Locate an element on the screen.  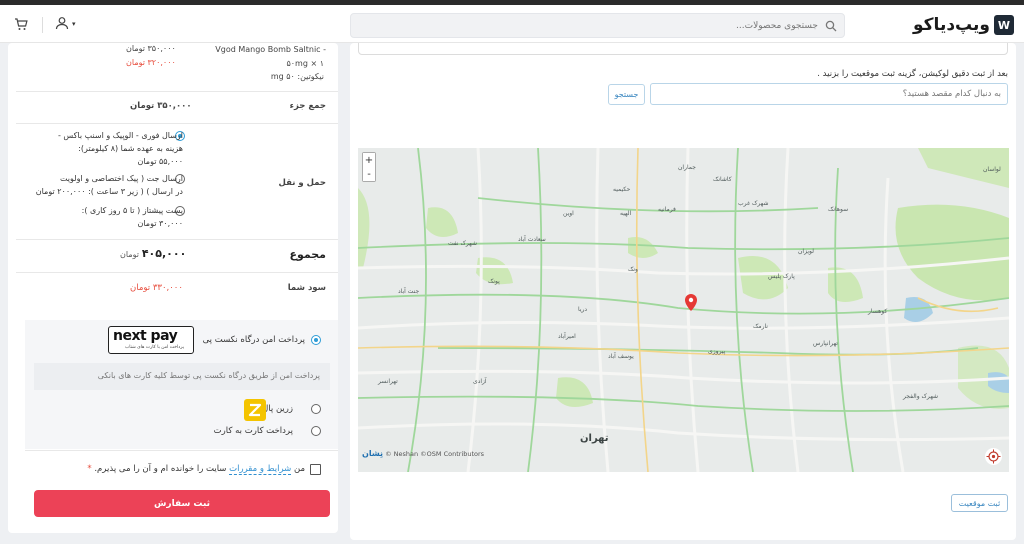
submit-order-button: ثبت سفارش is located at coordinates (182, 503).